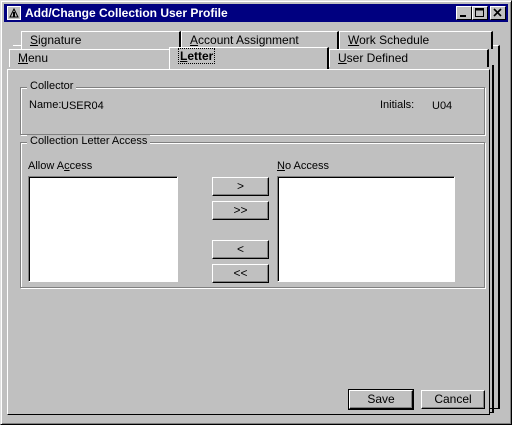 The image size is (512, 425). Describe the element at coordinates (464, 13) in the screenshot. I see `minimize-button` at that location.